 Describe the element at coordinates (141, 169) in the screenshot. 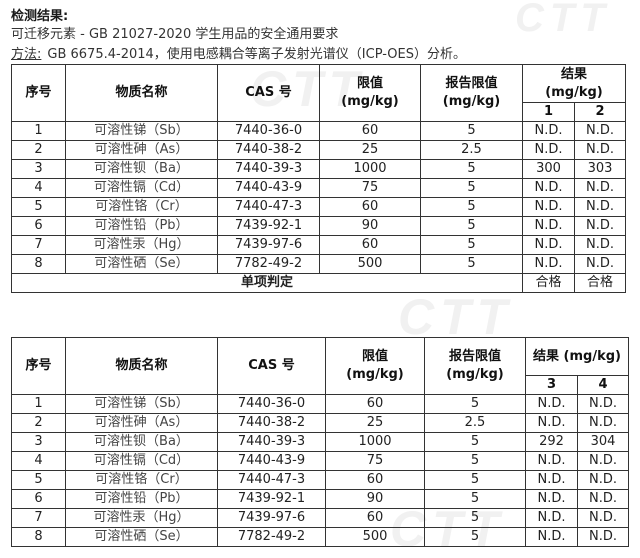

I see `substance-name: 可溶性钡（Ba）` at that location.